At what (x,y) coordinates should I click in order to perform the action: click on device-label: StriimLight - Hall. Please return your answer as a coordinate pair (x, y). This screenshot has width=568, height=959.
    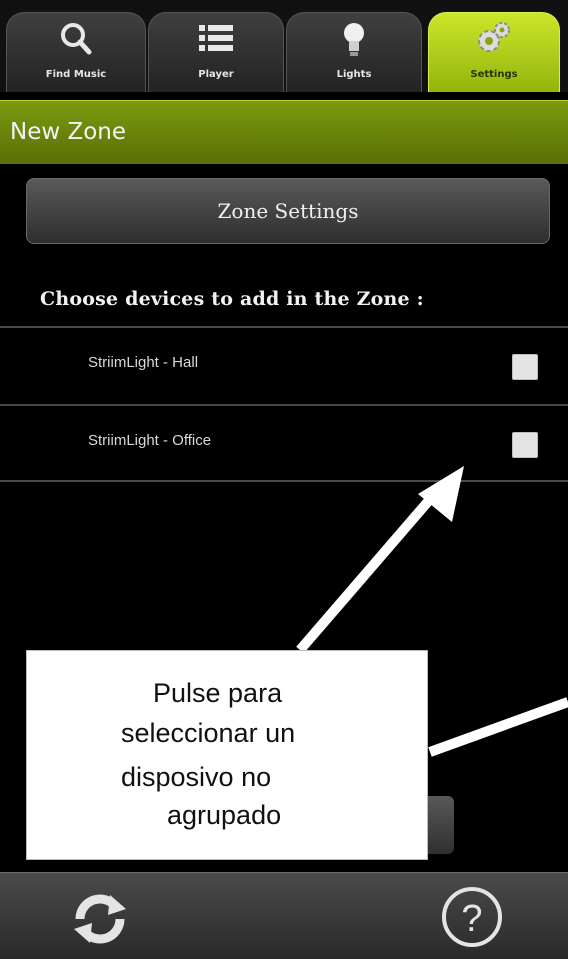
    Looking at the image, I should click on (143, 362).